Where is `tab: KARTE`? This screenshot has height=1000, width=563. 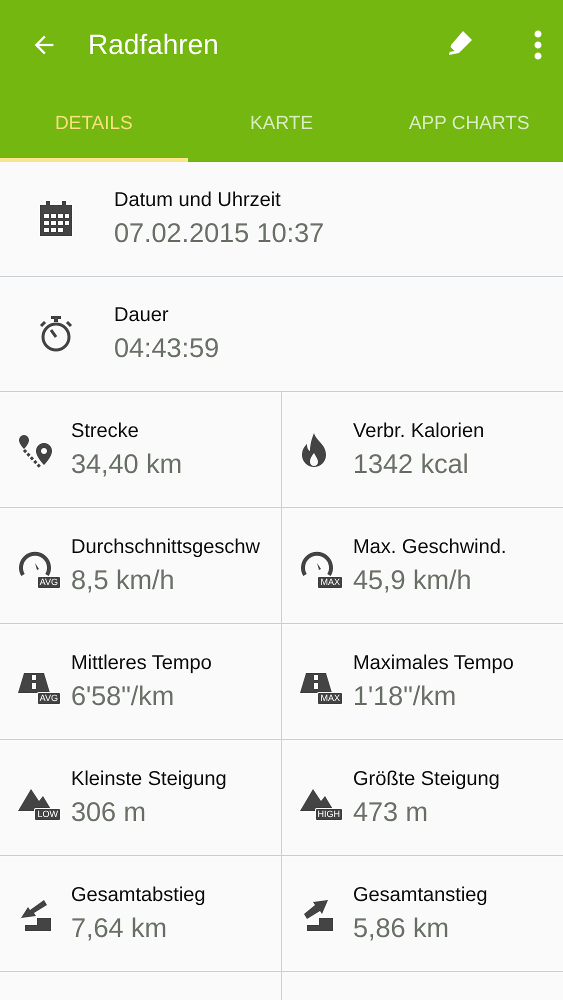 tab: KARTE is located at coordinates (282, 126).